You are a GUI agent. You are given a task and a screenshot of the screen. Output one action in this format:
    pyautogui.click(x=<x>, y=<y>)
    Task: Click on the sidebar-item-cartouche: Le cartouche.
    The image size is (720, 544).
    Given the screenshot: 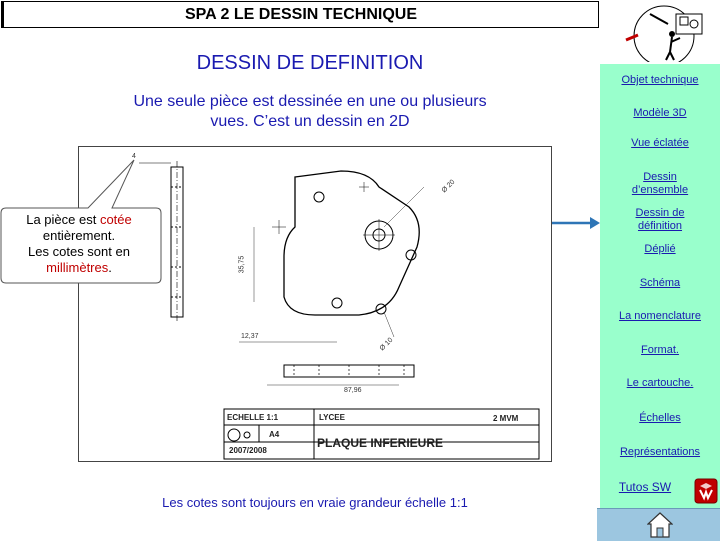 What is the action you would take?
    pyautogui.click(x=660, y=383)
    